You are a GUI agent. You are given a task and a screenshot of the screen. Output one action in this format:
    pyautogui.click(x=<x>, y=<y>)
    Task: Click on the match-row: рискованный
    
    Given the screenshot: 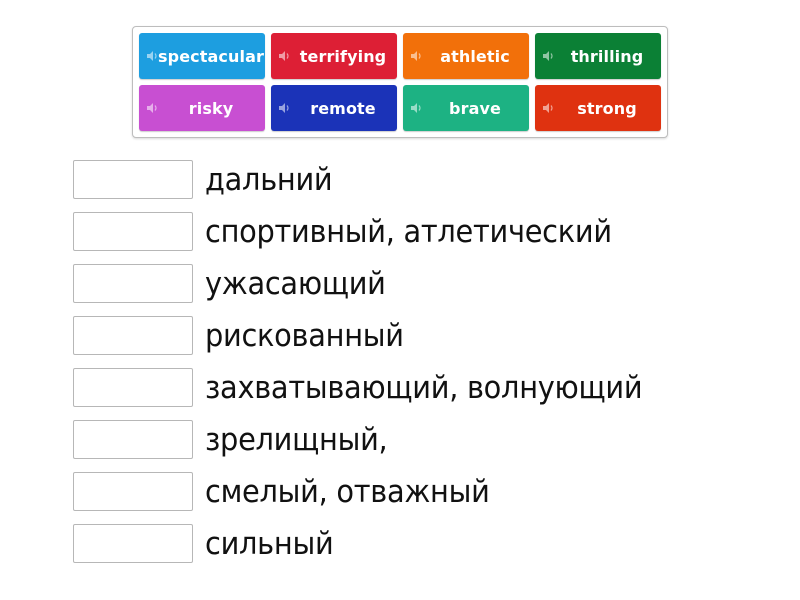 What is the action you would take?
    pyautogui.click(x=246, y=335)
    